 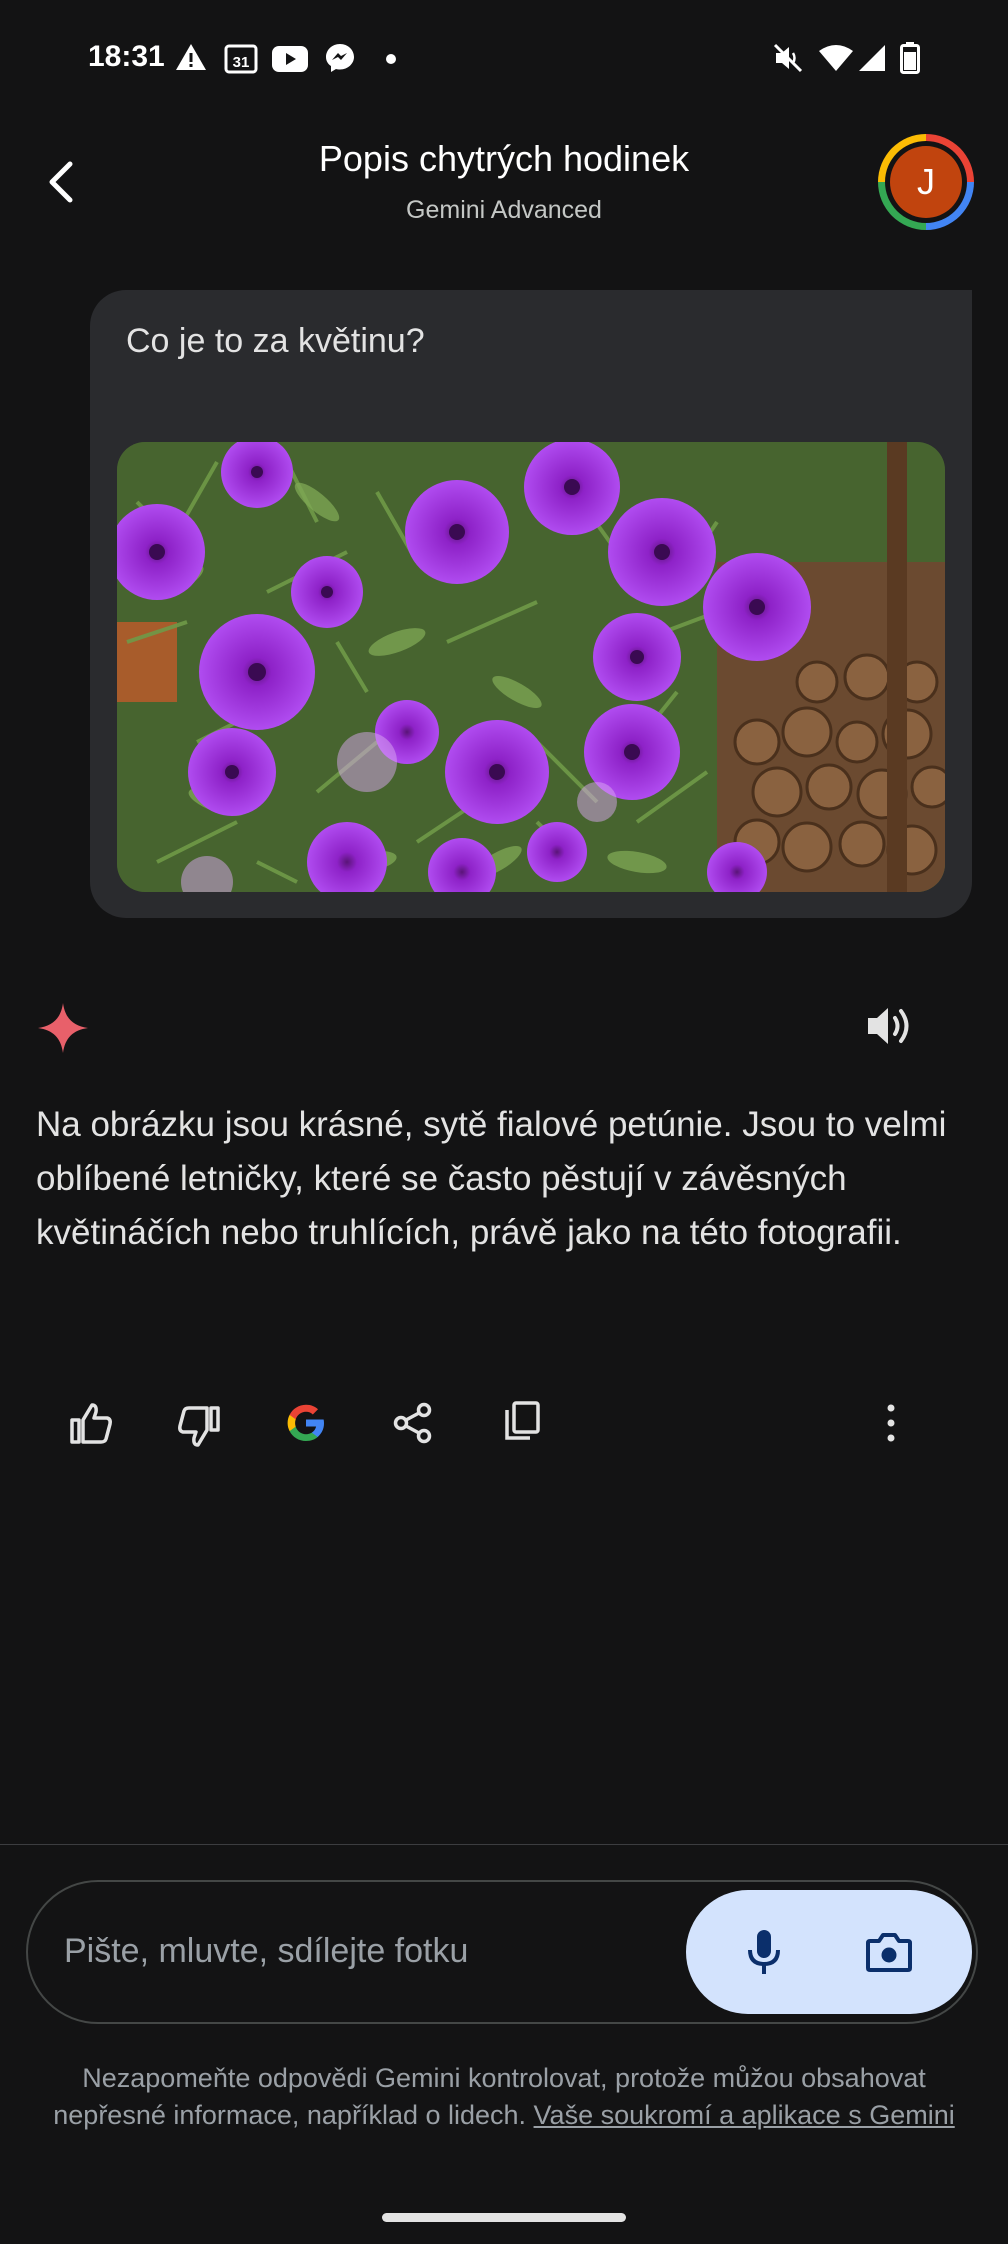 I want to click on camera-button, so click(x=889, y=1952).